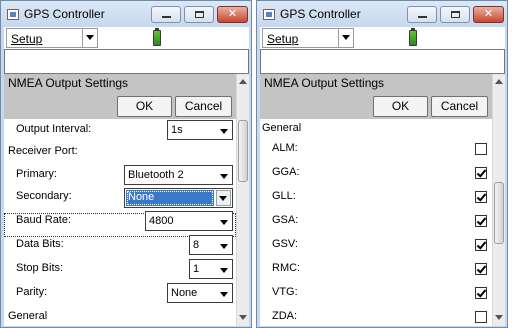 Image resolution: width=512 pixels, height=328 pixels. I want to click on secondary-label: Secondary:, so click(44, 196).